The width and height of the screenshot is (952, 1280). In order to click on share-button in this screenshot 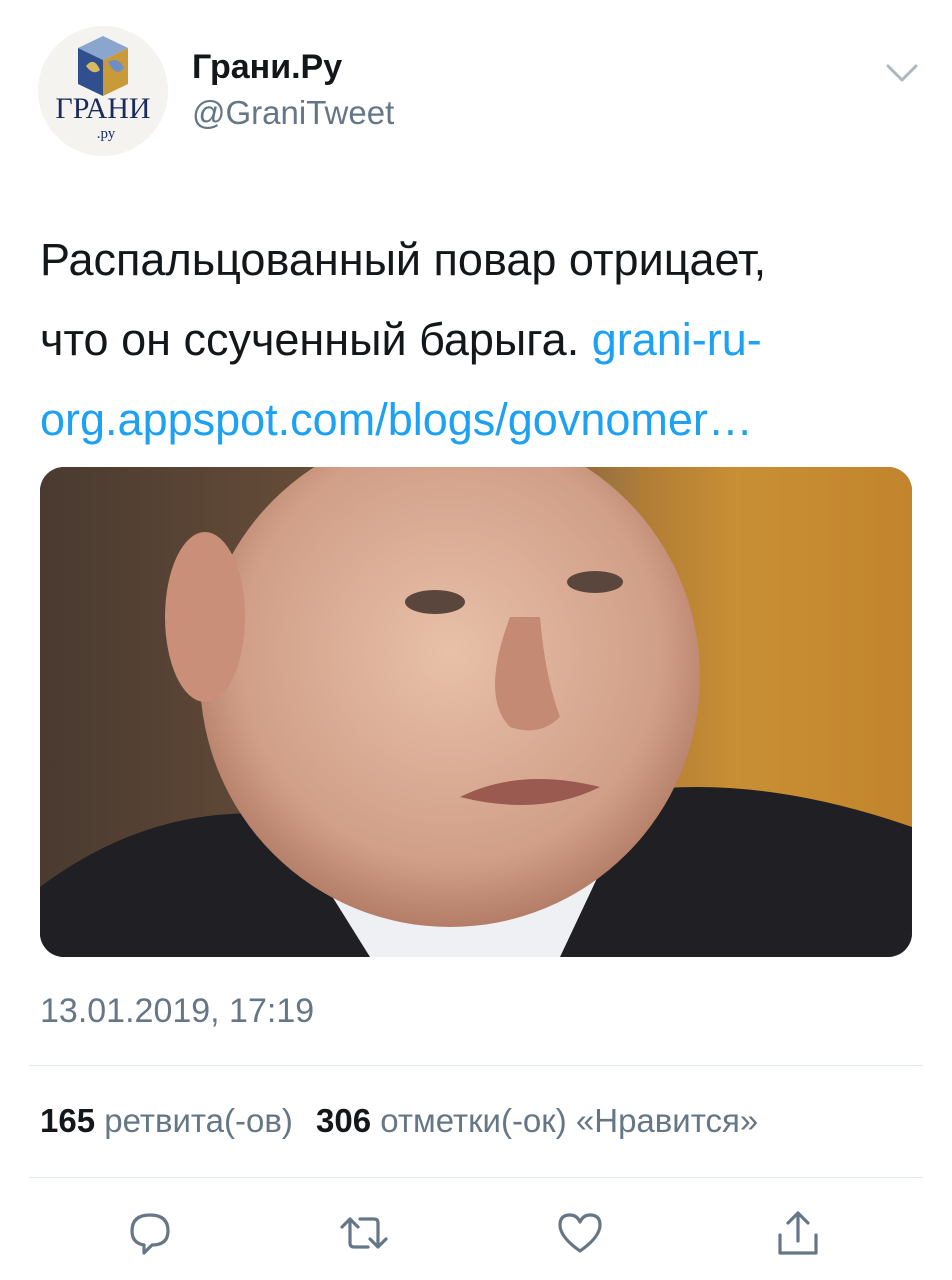, I will do `click(798, 1233)`.